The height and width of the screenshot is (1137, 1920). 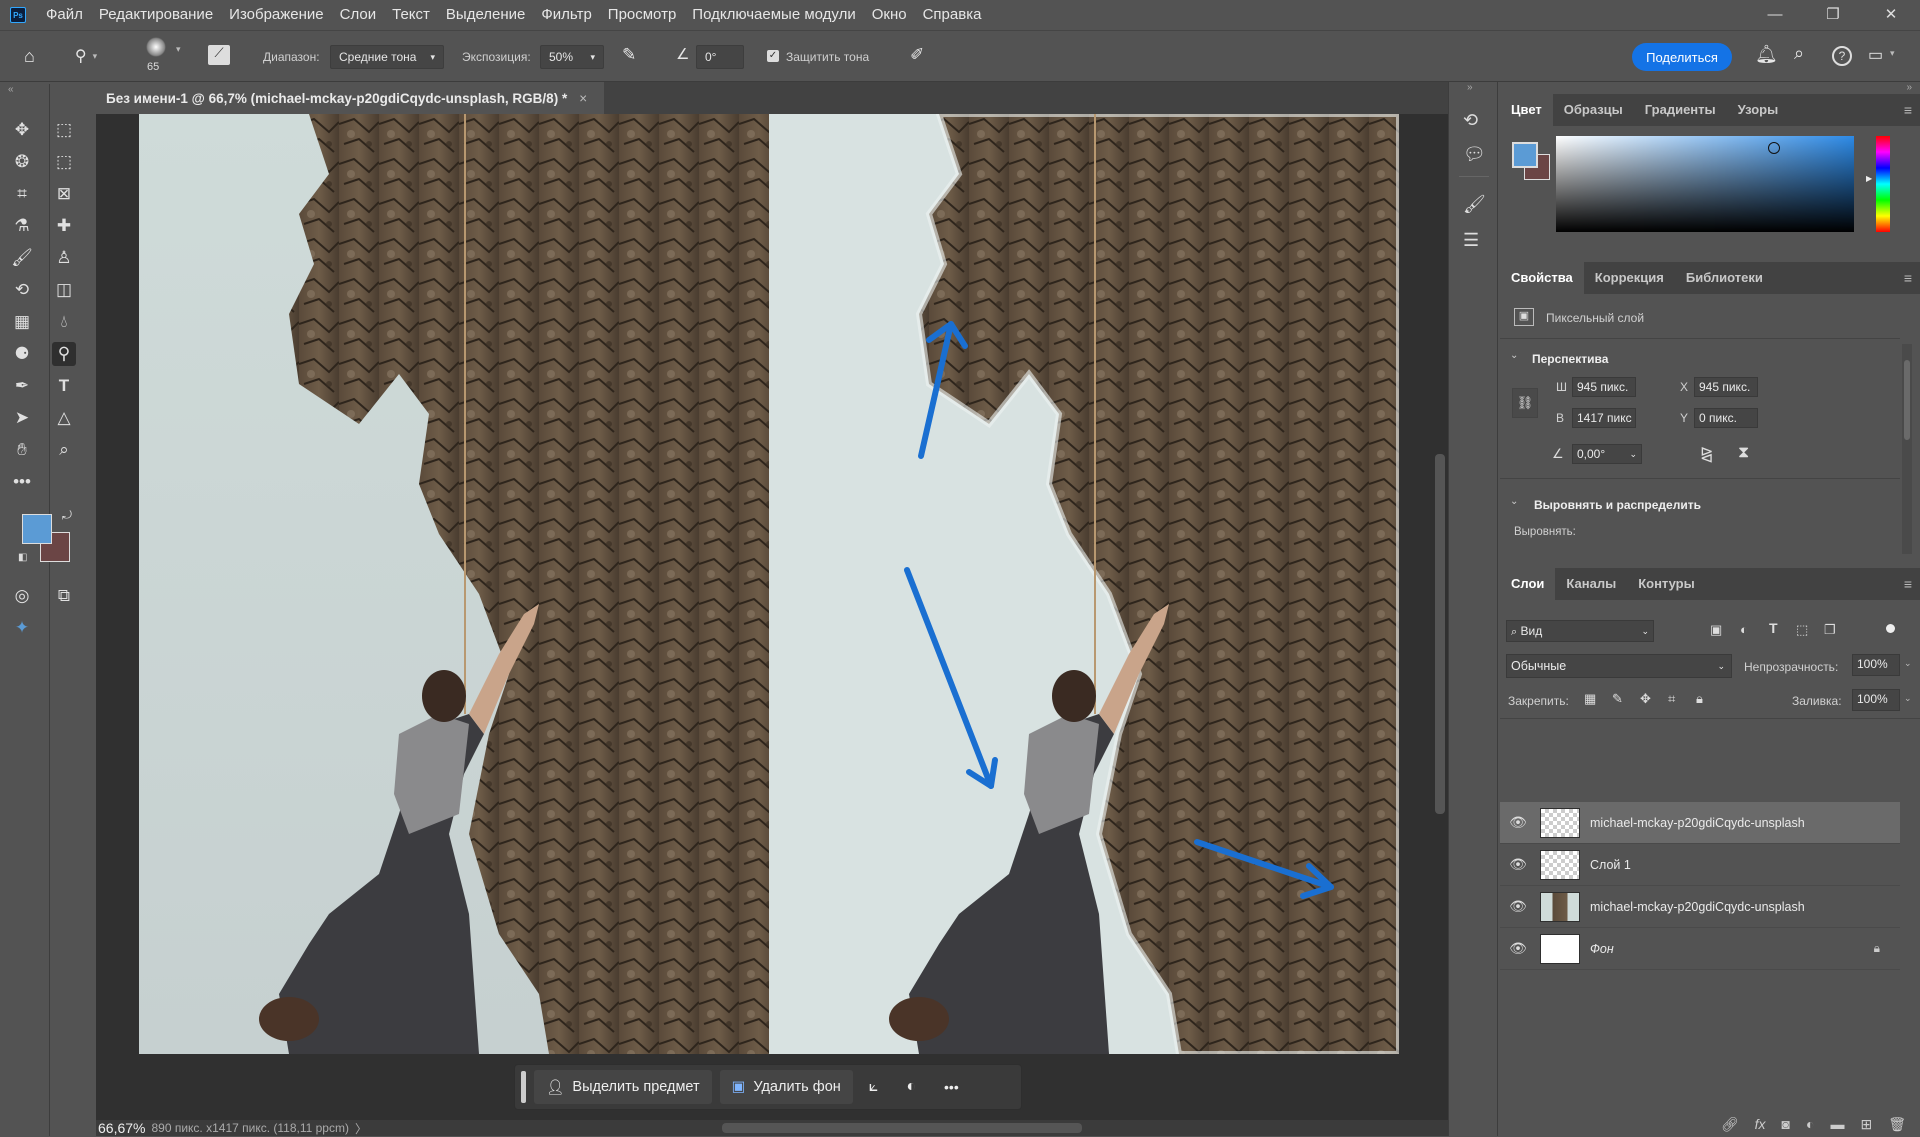 I want to click on swap-colors-icon: ⤾, so click(x=67, y=515).